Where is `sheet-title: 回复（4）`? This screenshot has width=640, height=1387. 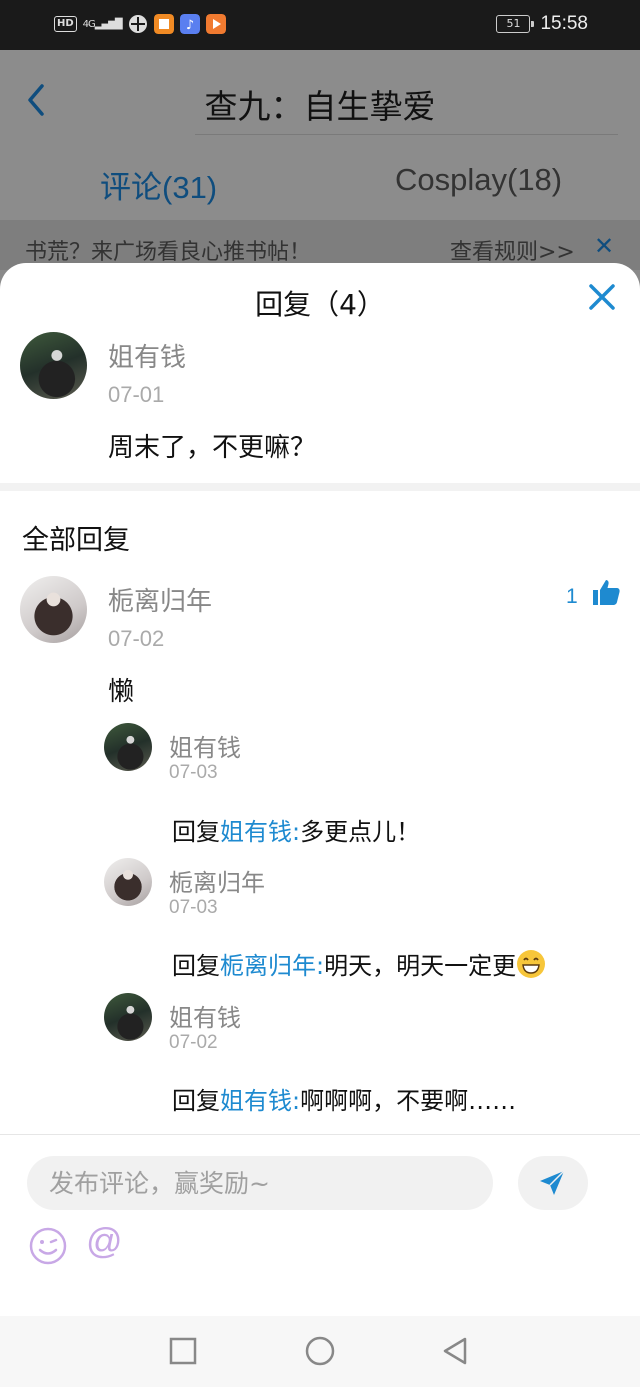 sheet-title: 回复（4） is located at coordinates (320, 304).